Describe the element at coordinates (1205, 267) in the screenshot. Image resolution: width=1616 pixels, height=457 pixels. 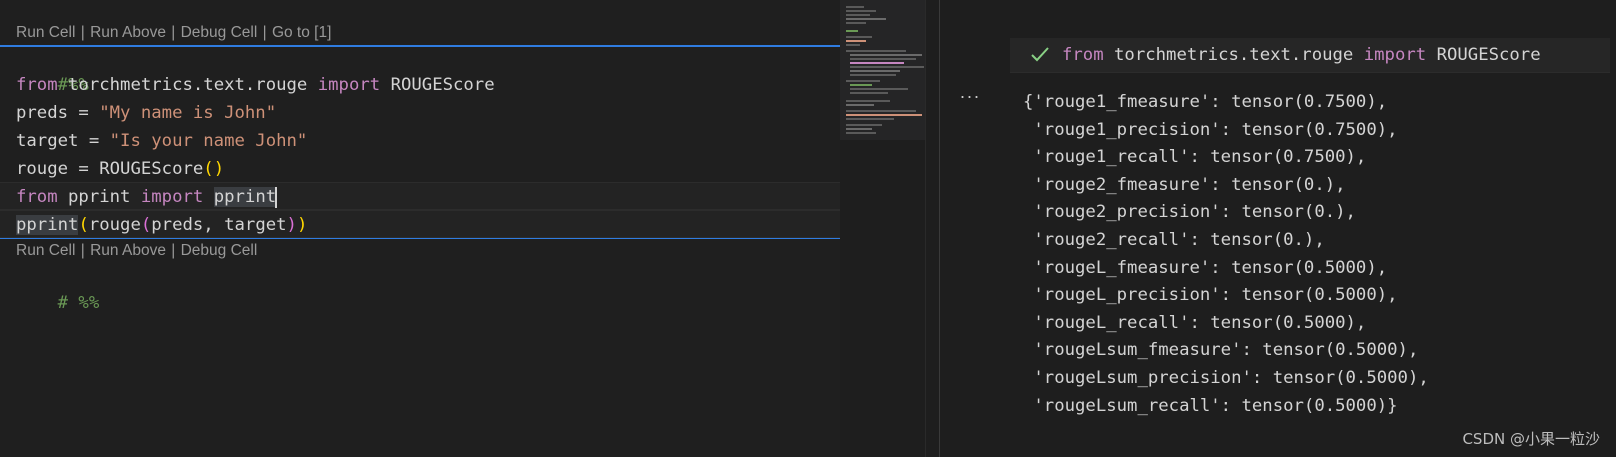
I see `output-line: 'rougeL_fmeasure': tensor(0.5000),` at that location.